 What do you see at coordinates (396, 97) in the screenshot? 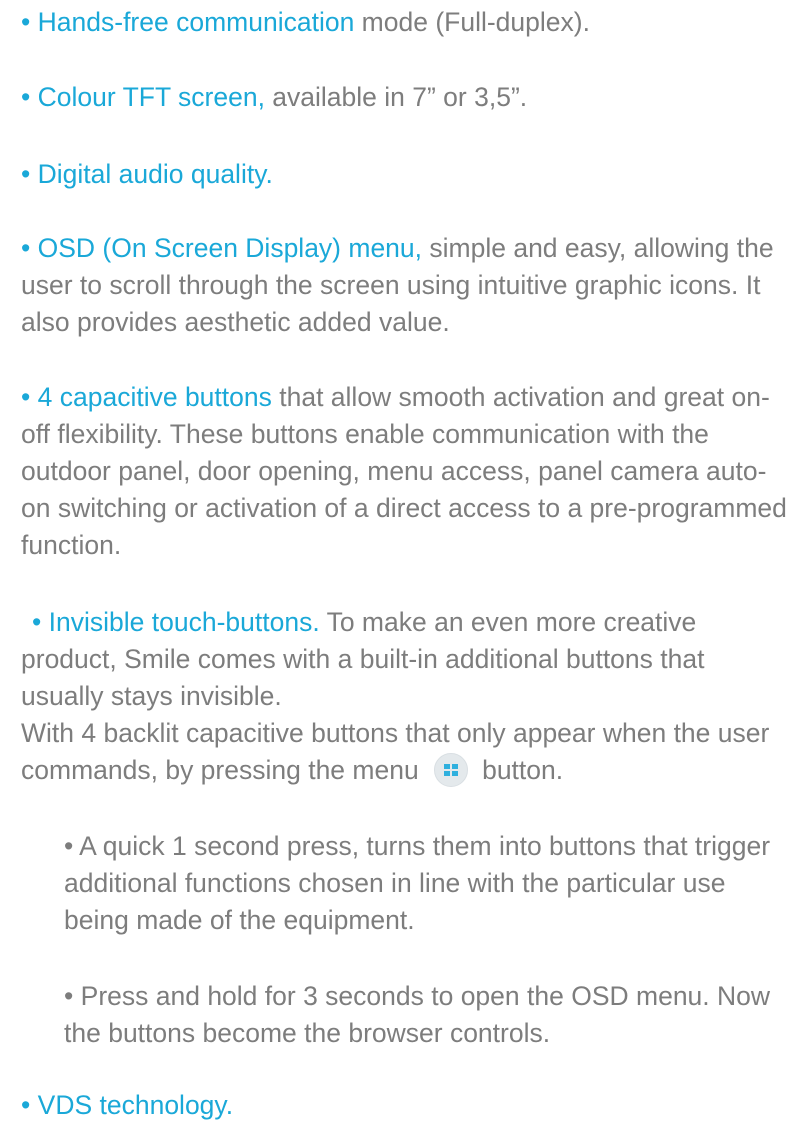
I see `feature-text: available in 7” or 3,5”.` at bounding box center [396, 97].